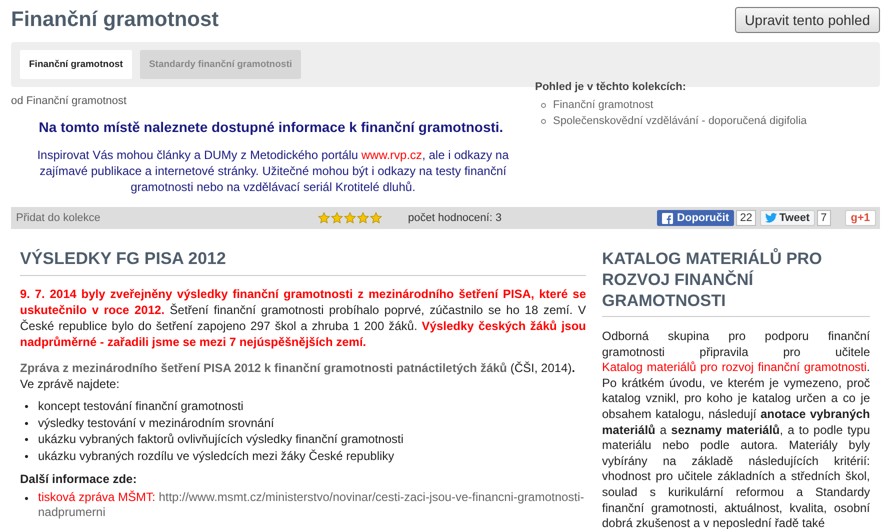 This screenshot has height=529, width=884. Describe the element at coordinates (807, 20) in the screenshot. I see `edit-view-button: Upravit tento pohled` at that location.